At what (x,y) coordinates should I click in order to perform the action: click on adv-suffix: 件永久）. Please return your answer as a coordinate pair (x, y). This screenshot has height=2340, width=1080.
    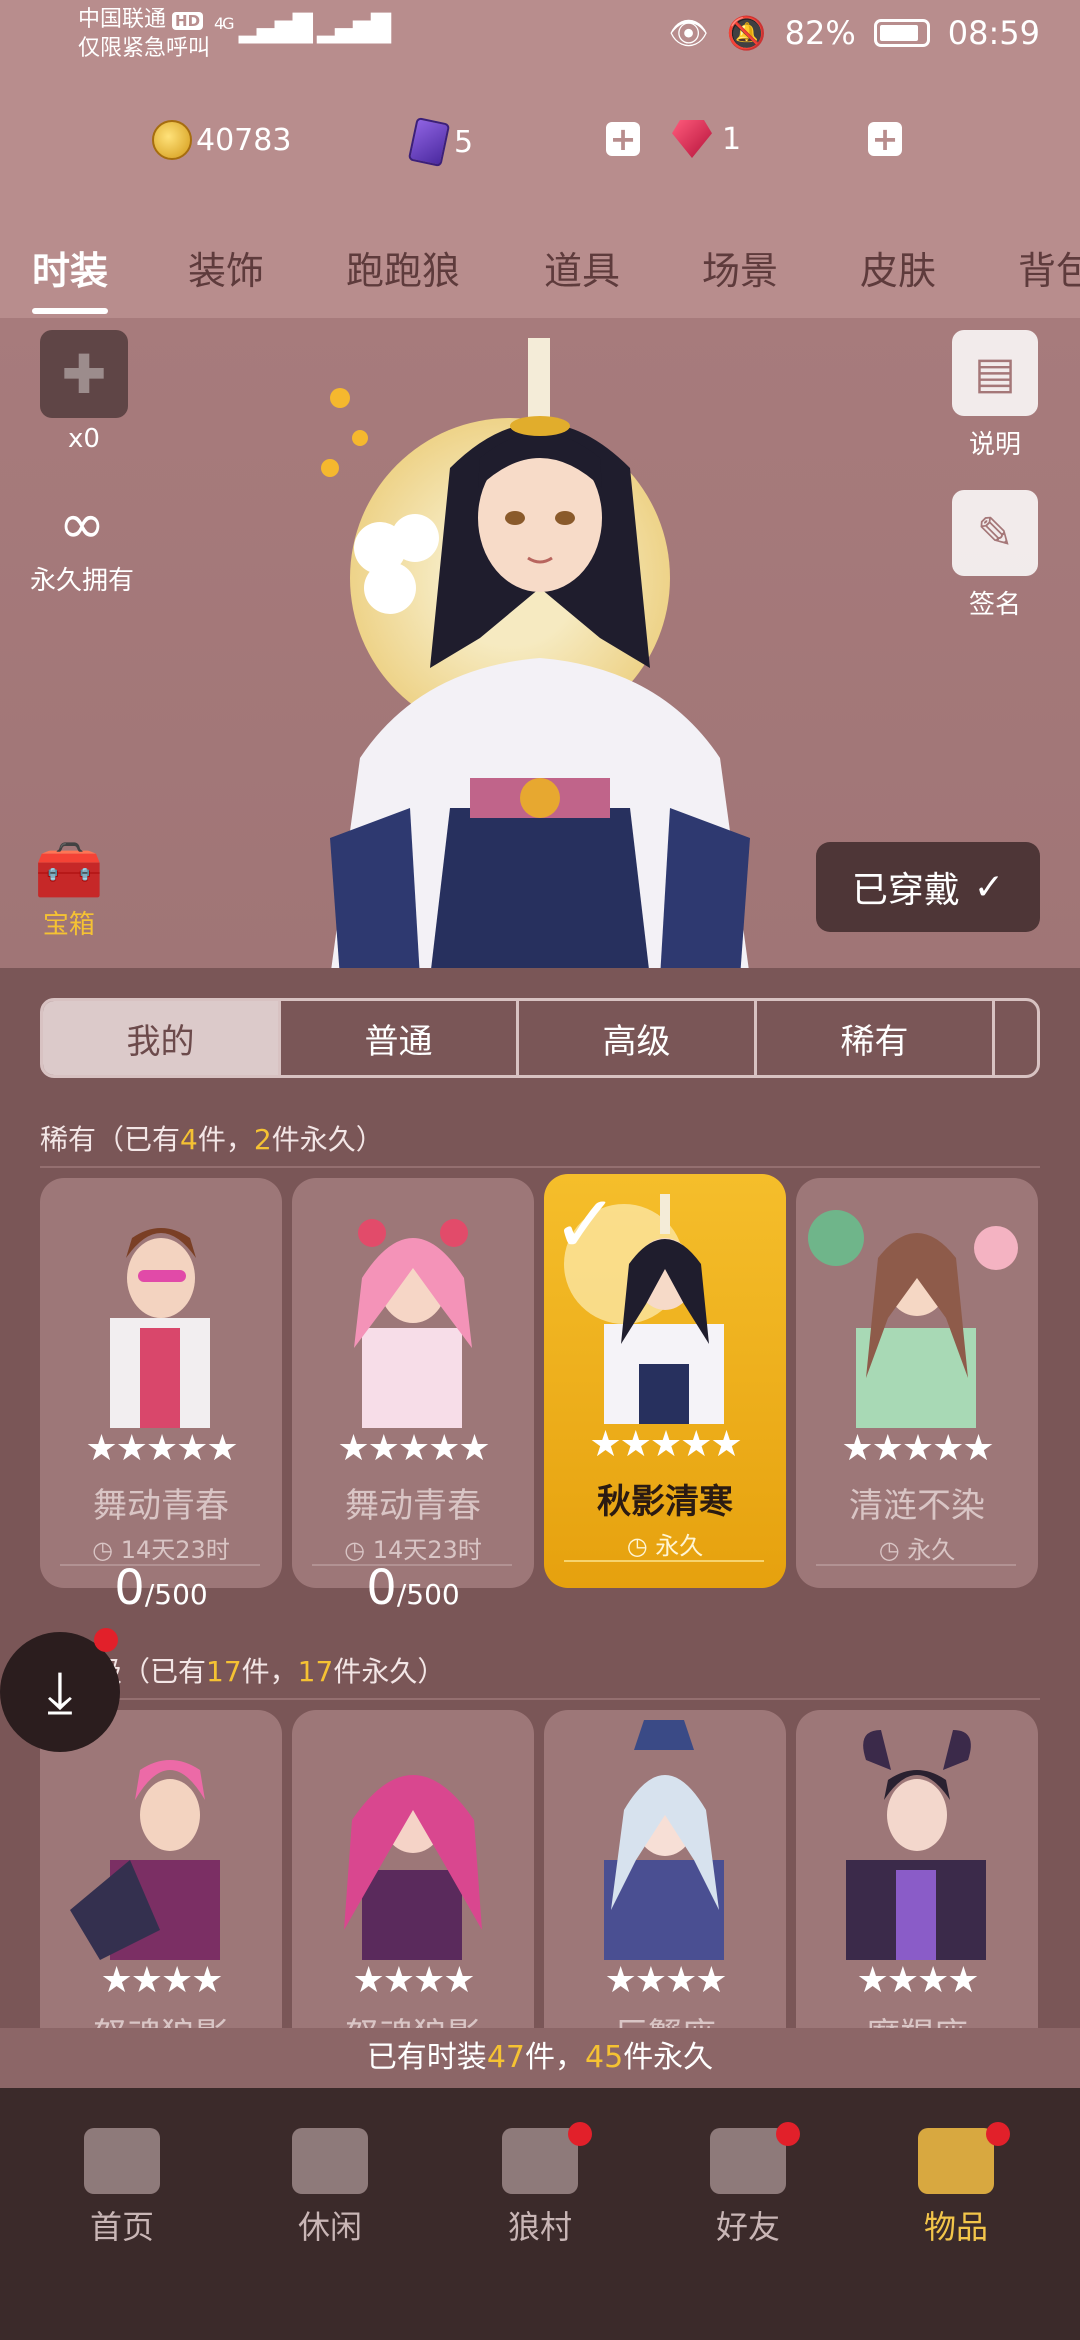
    Looking at the image, I should click on (389, 1671).